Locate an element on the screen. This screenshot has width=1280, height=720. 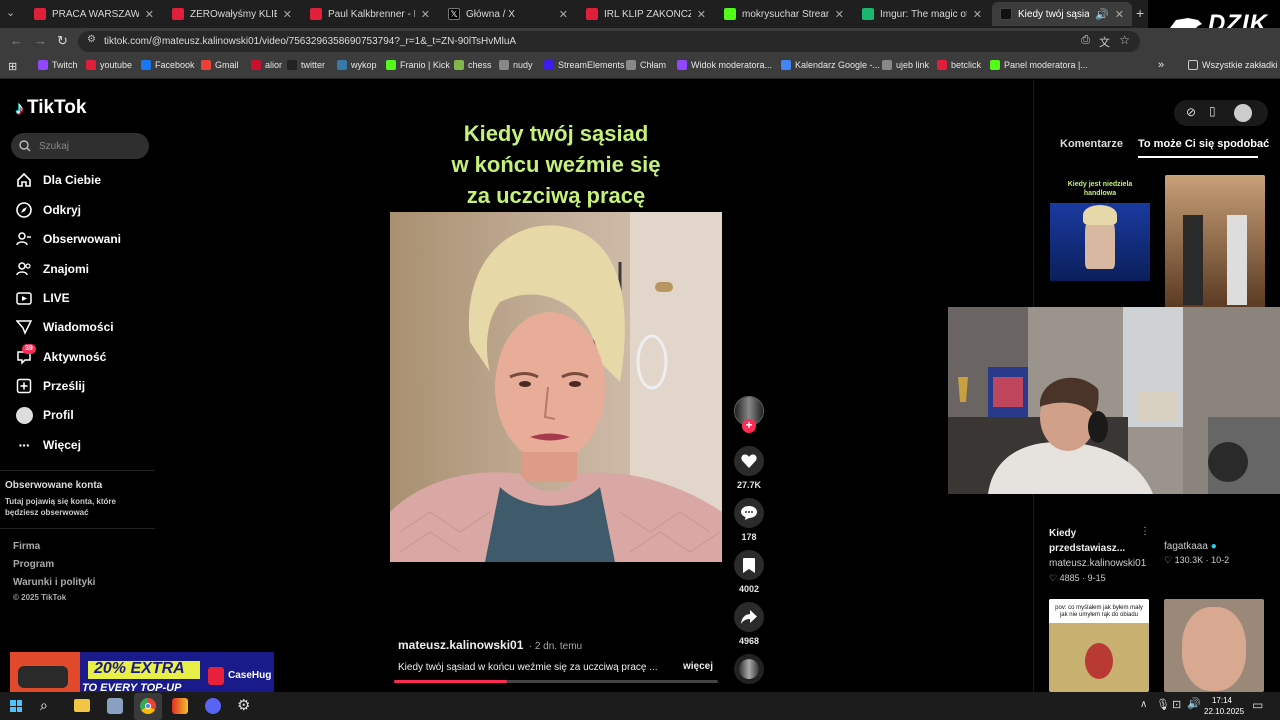
nav-live: LIVE is located at coordinates (42, 298).